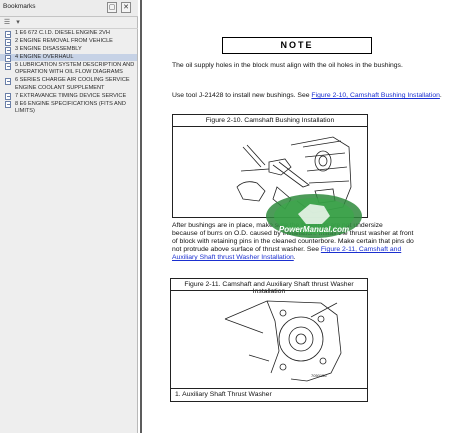 This screenshot has height=433, width=474. What do you see at coordinates (294, 257) in the screenshot?
I see `paragraph-2-end: .` at bounding box center [294, 257].